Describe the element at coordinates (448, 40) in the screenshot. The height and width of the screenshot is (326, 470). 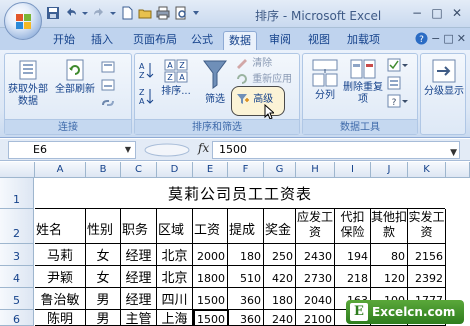
I see `ribbon-restore-button: □` at that location.